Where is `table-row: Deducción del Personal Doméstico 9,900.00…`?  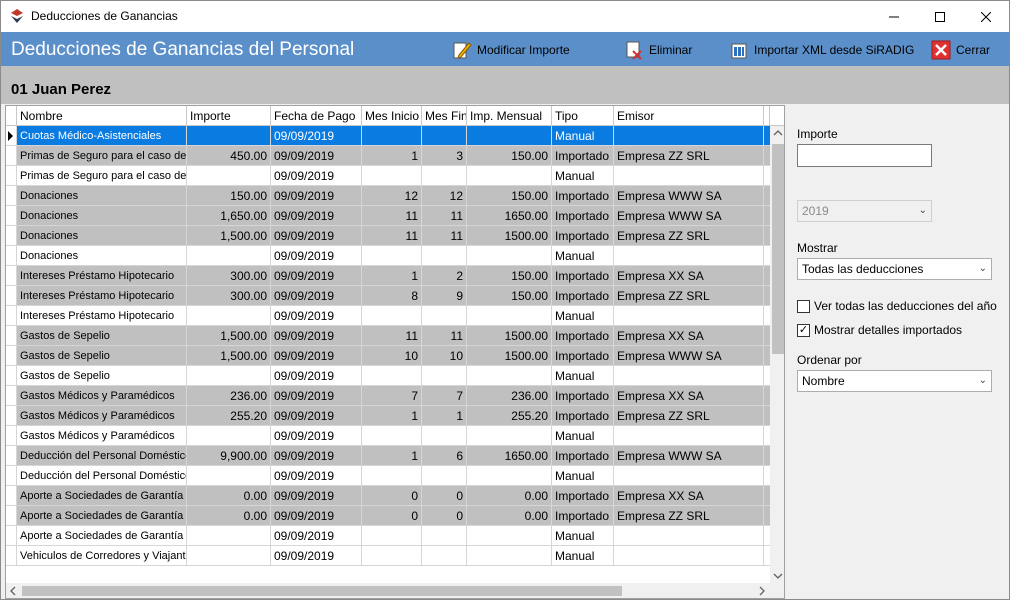
table-row: Deducción del Personal Doméstico 9,900.00… is located at coordinates (388, 456).